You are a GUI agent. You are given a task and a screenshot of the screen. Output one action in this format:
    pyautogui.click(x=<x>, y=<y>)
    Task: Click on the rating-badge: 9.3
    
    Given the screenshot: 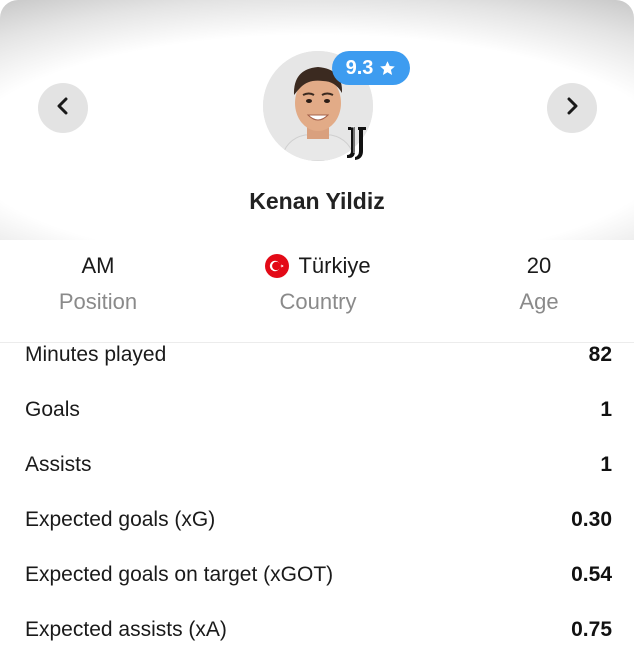 What is the action you would take?
    pyautogui.click(x=371, y=68)
    